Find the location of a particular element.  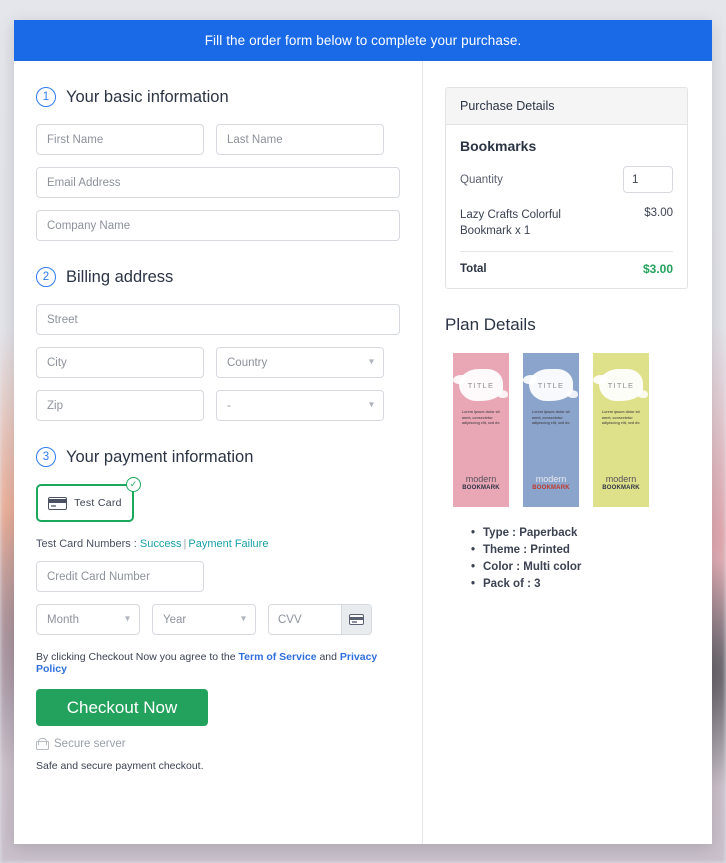

list-item: Color : Multi color is located at coordinates (579, 567).